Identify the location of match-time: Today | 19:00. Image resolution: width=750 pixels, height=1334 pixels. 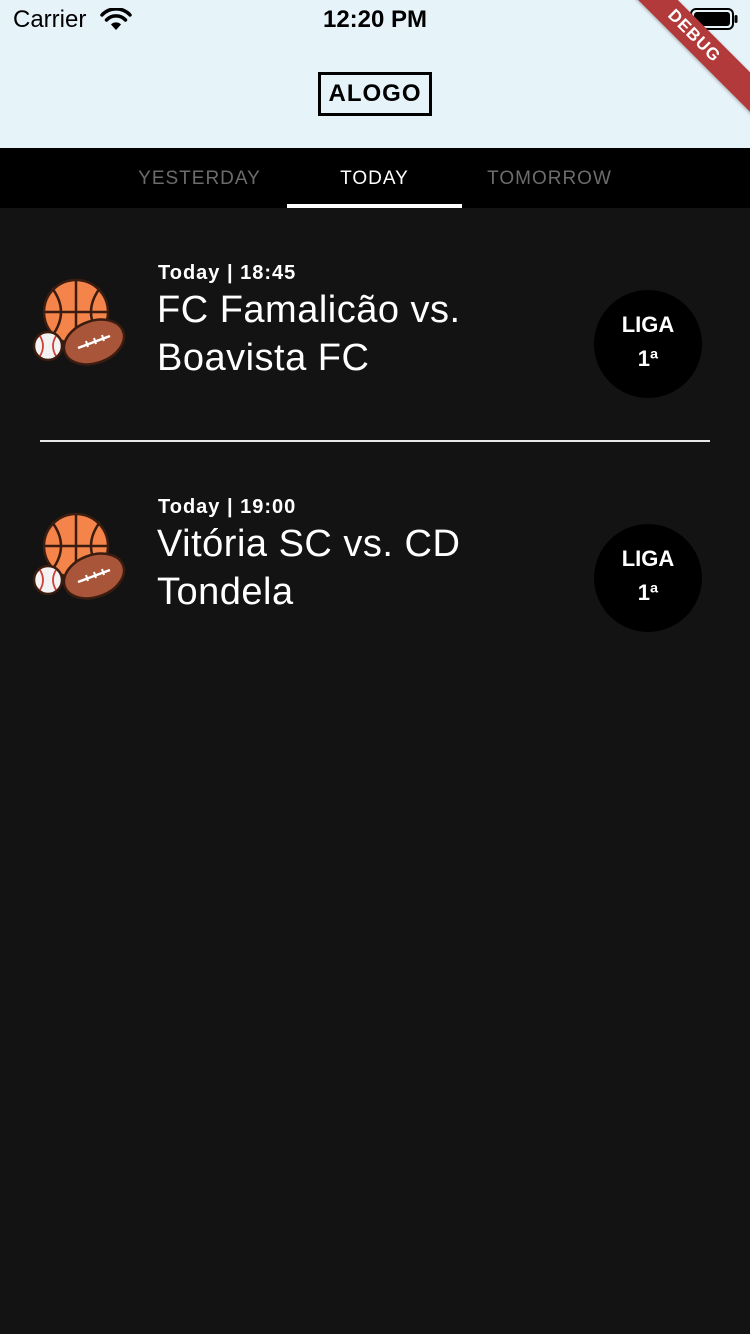
(227, 507).